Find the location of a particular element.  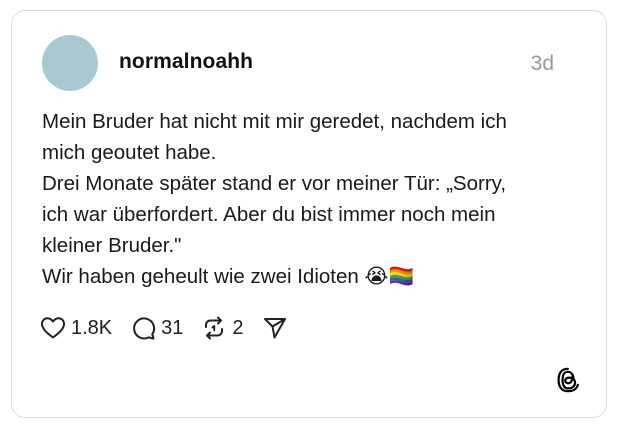

repost-count: 2 is located at coordinates (238, 327).